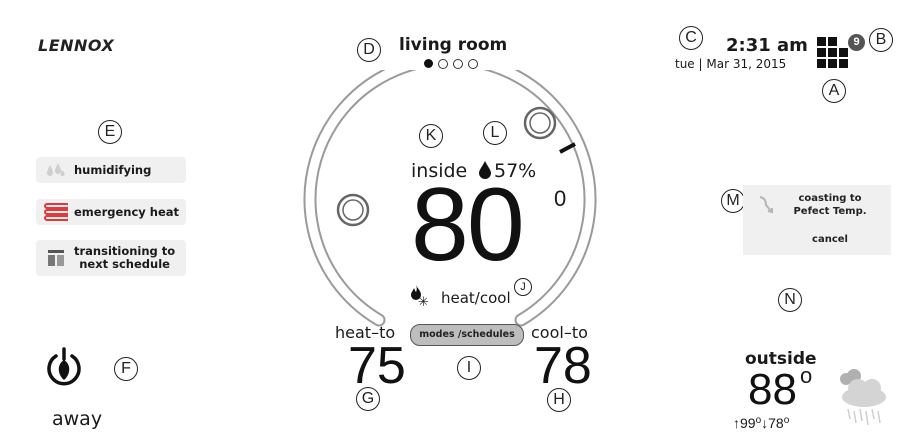  I want to click on away-button, so click(64, 369).